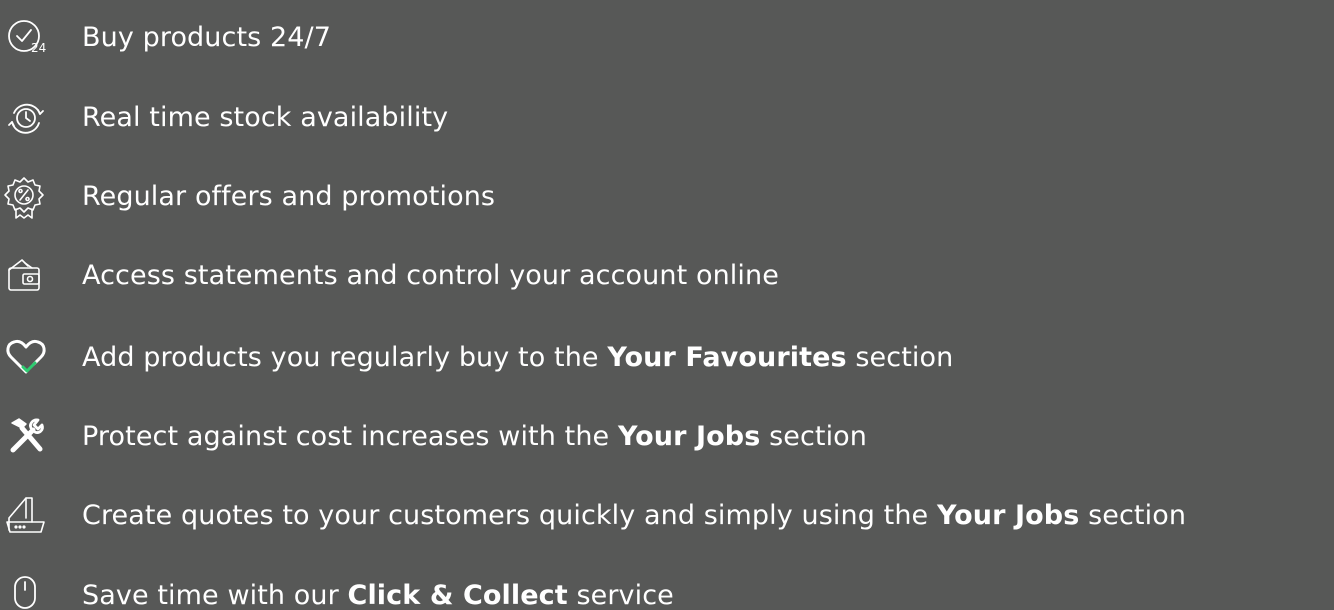 The height and width of the screenshot is (610, 1334). I want to click on feature-emphasis: Your Favourites, so click(727, 357).